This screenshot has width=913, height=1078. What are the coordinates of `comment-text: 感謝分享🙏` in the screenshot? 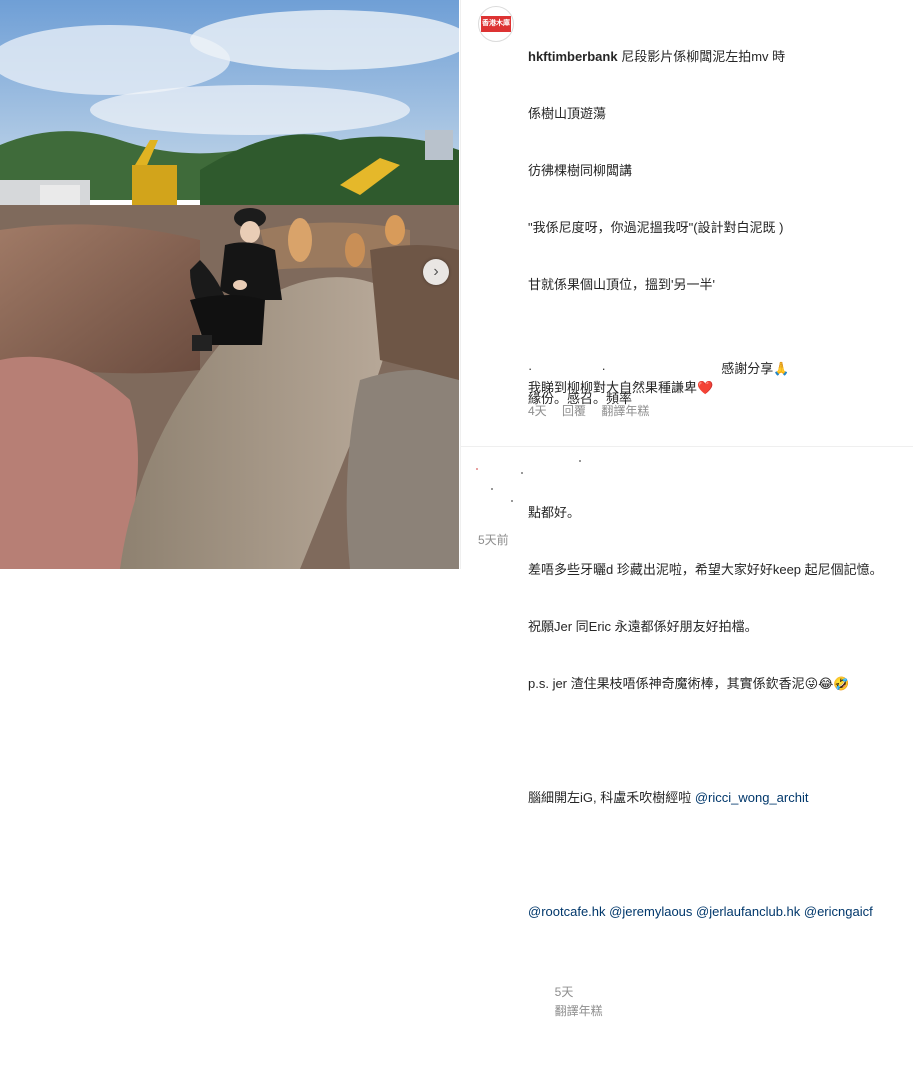 It's located at (755, 368).